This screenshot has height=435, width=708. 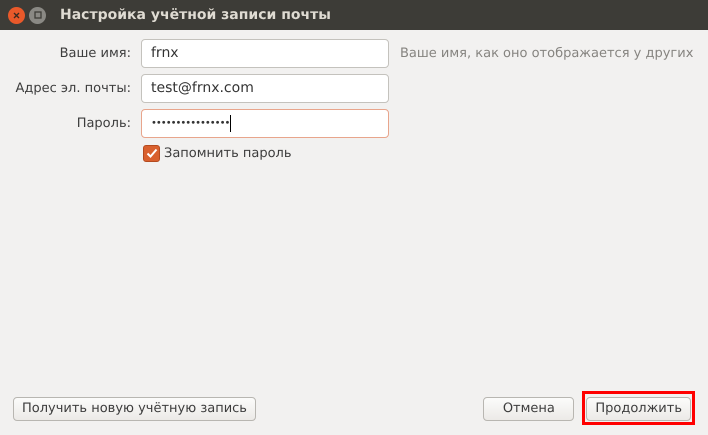 What do you see at coordinates (94, 53) in the screenshot?
I see `field-label: Ваше имя:` at bounding box center [94, 53].